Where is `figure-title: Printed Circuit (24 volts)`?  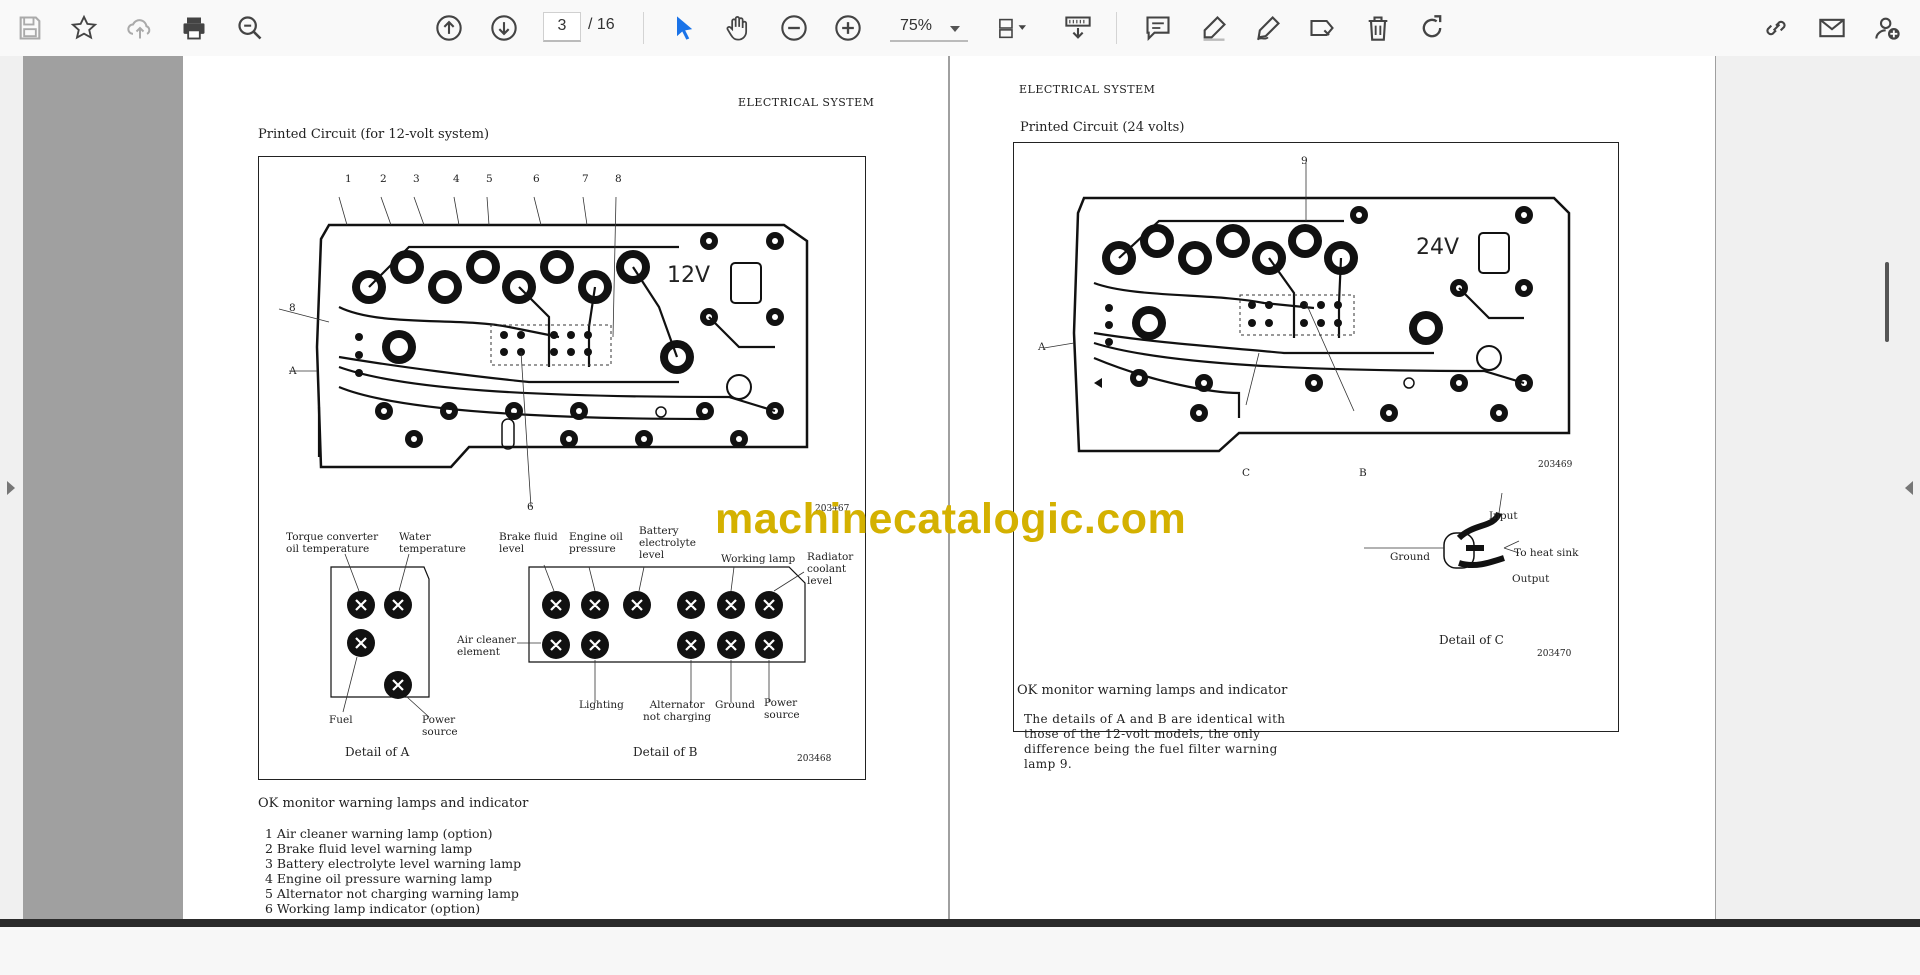 figure-title: Printed Circuit (24 volts) is located at coordinates (1102, 127).